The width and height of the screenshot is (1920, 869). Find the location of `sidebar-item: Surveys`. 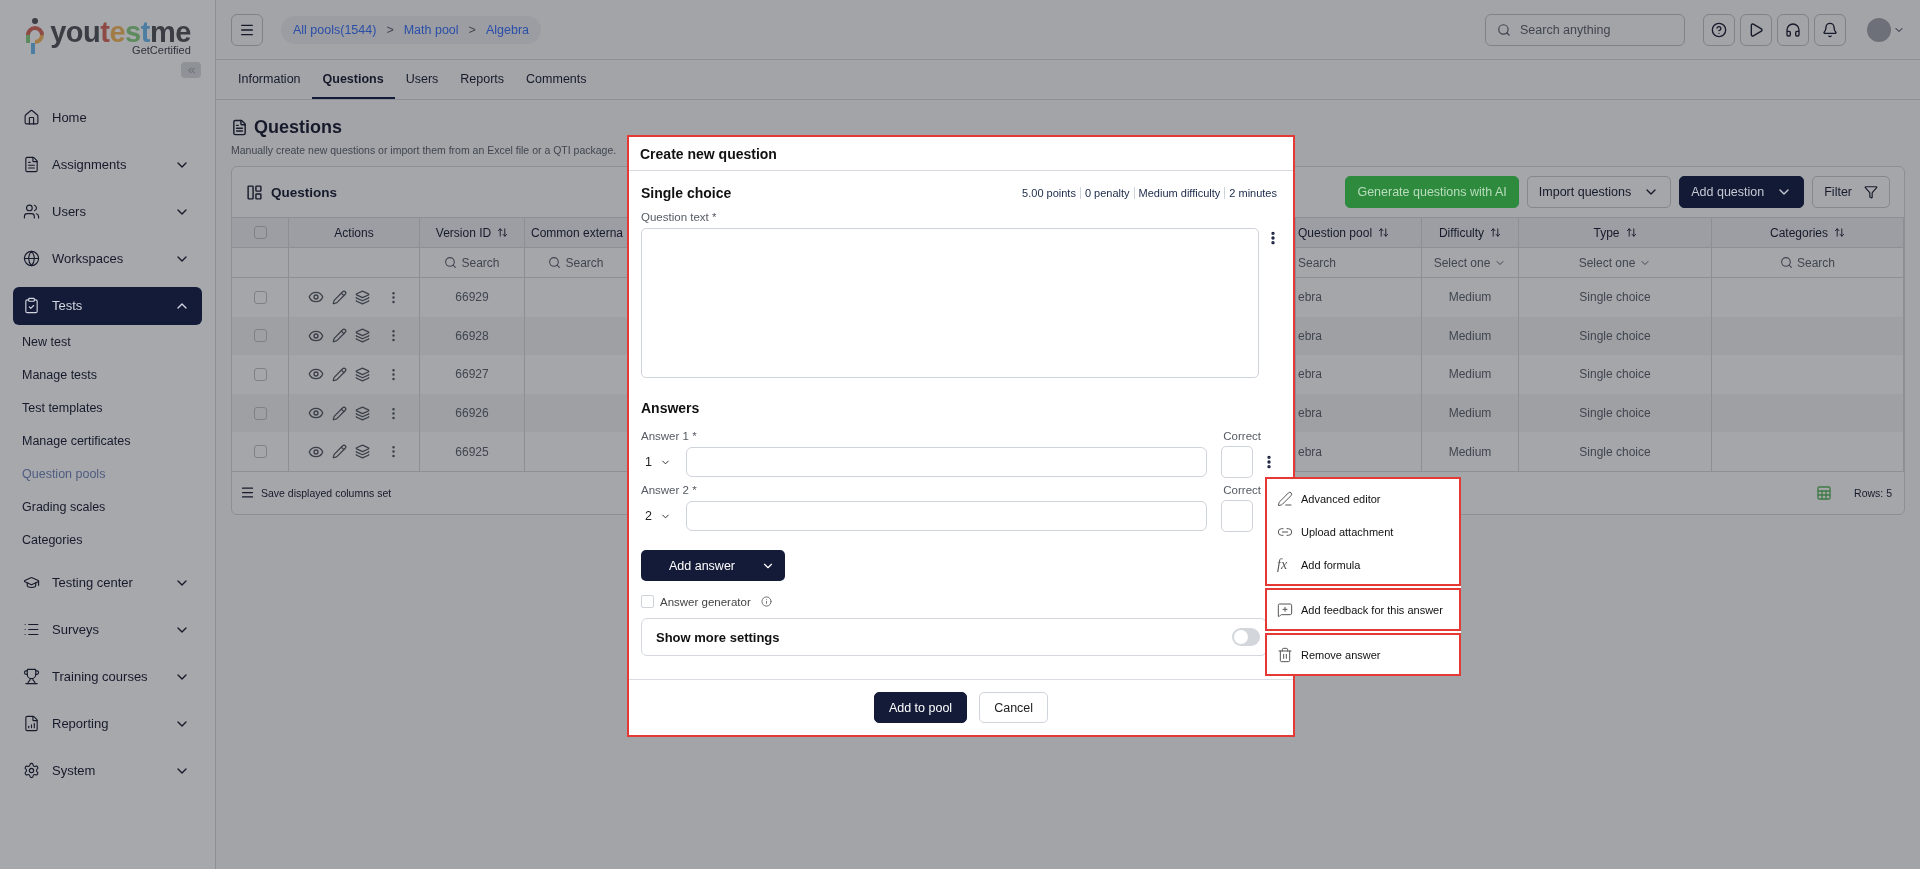

sidebar-item: Surveys is located at coordinates (107, 629).